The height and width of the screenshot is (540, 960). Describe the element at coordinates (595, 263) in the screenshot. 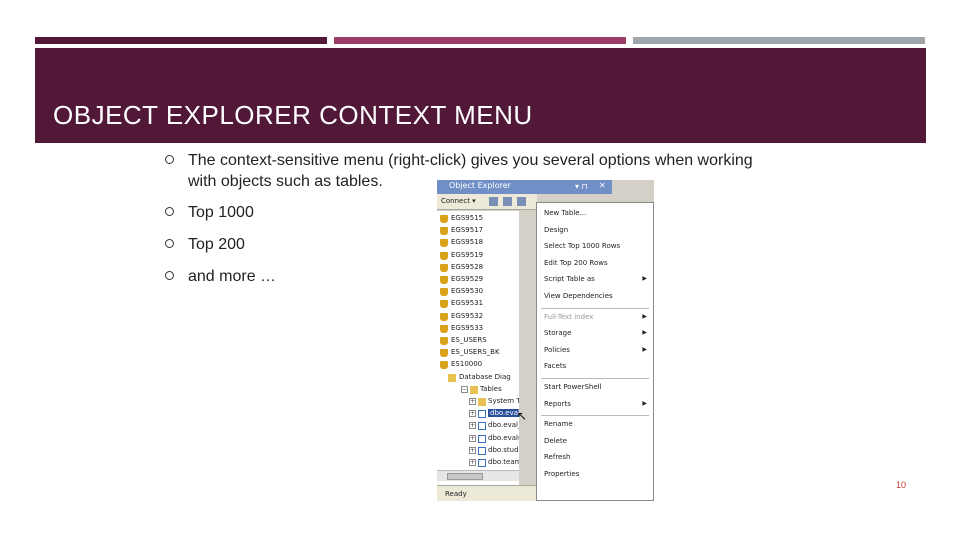

I see `context-menu-item: Edit Top 200 Rows` at that location.